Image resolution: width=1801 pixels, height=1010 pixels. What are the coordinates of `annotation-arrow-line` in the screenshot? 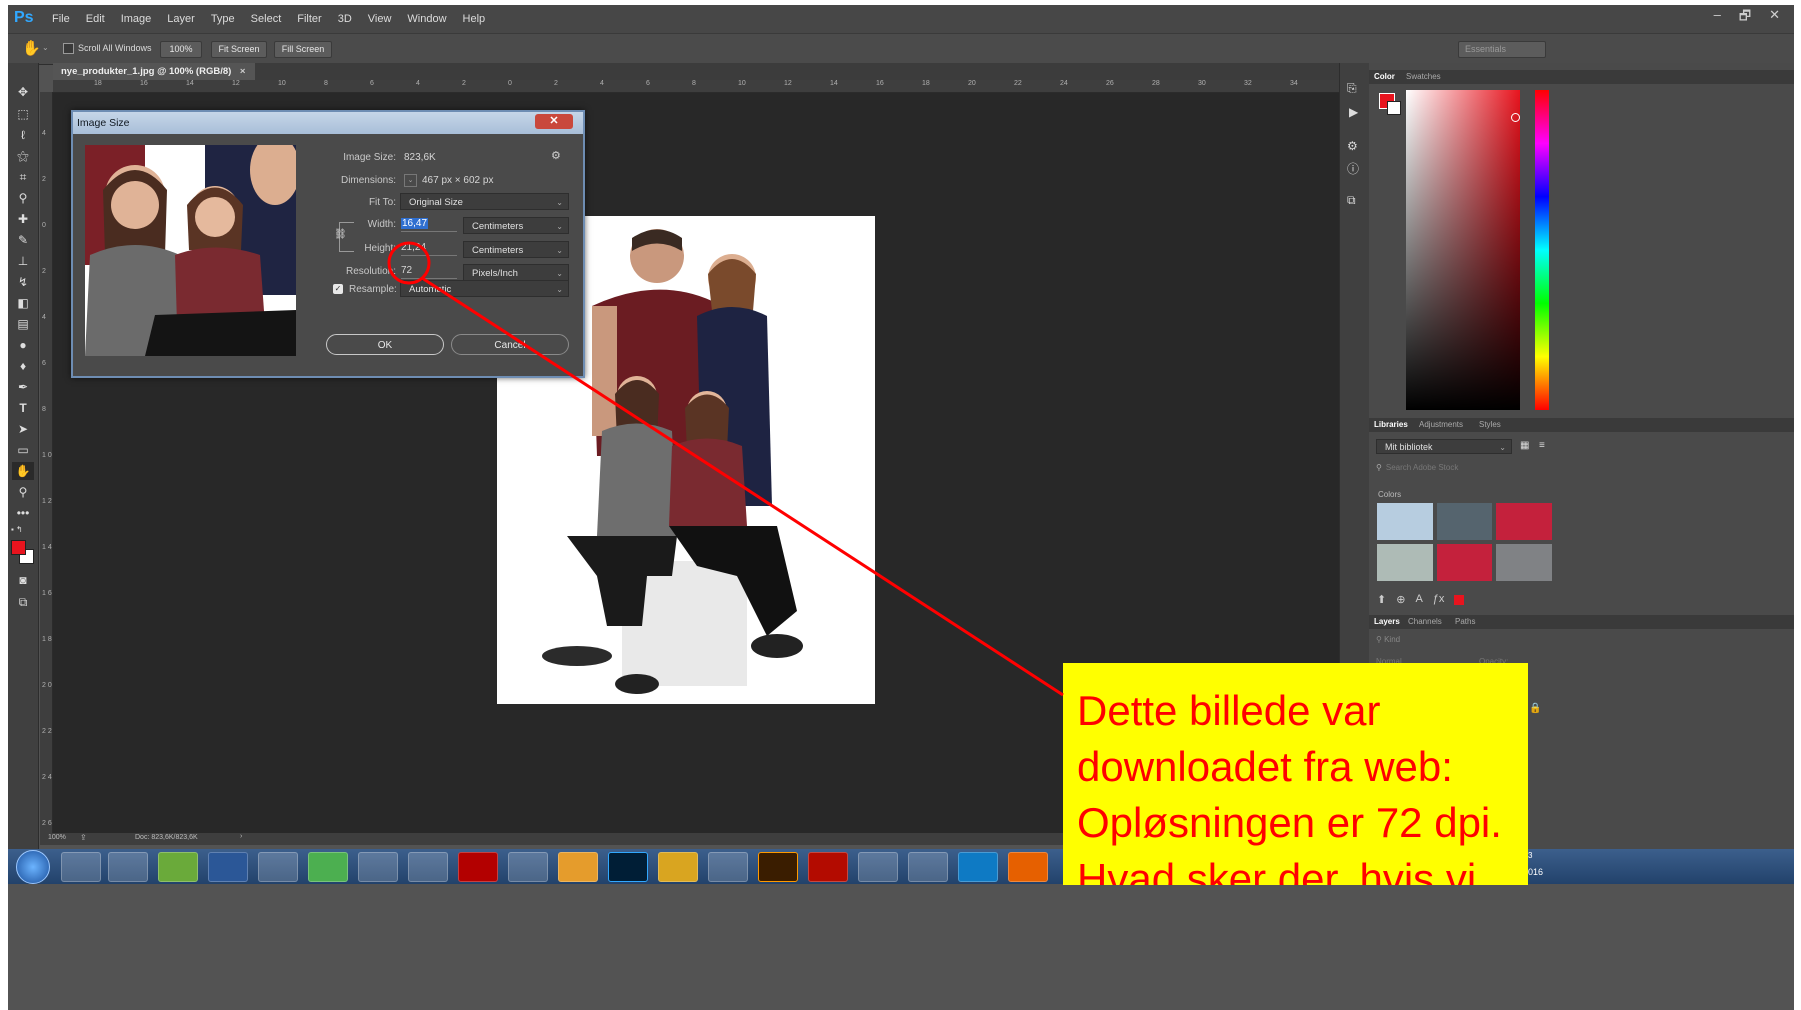 It's located at (742, 486).